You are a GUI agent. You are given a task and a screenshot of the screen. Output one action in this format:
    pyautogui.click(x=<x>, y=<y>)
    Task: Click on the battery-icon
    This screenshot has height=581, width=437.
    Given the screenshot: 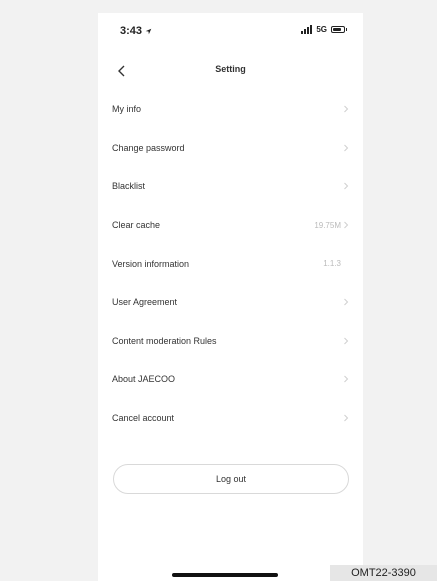 What is the action you would take?
    pyautogui.click(x=339, y=29)
    